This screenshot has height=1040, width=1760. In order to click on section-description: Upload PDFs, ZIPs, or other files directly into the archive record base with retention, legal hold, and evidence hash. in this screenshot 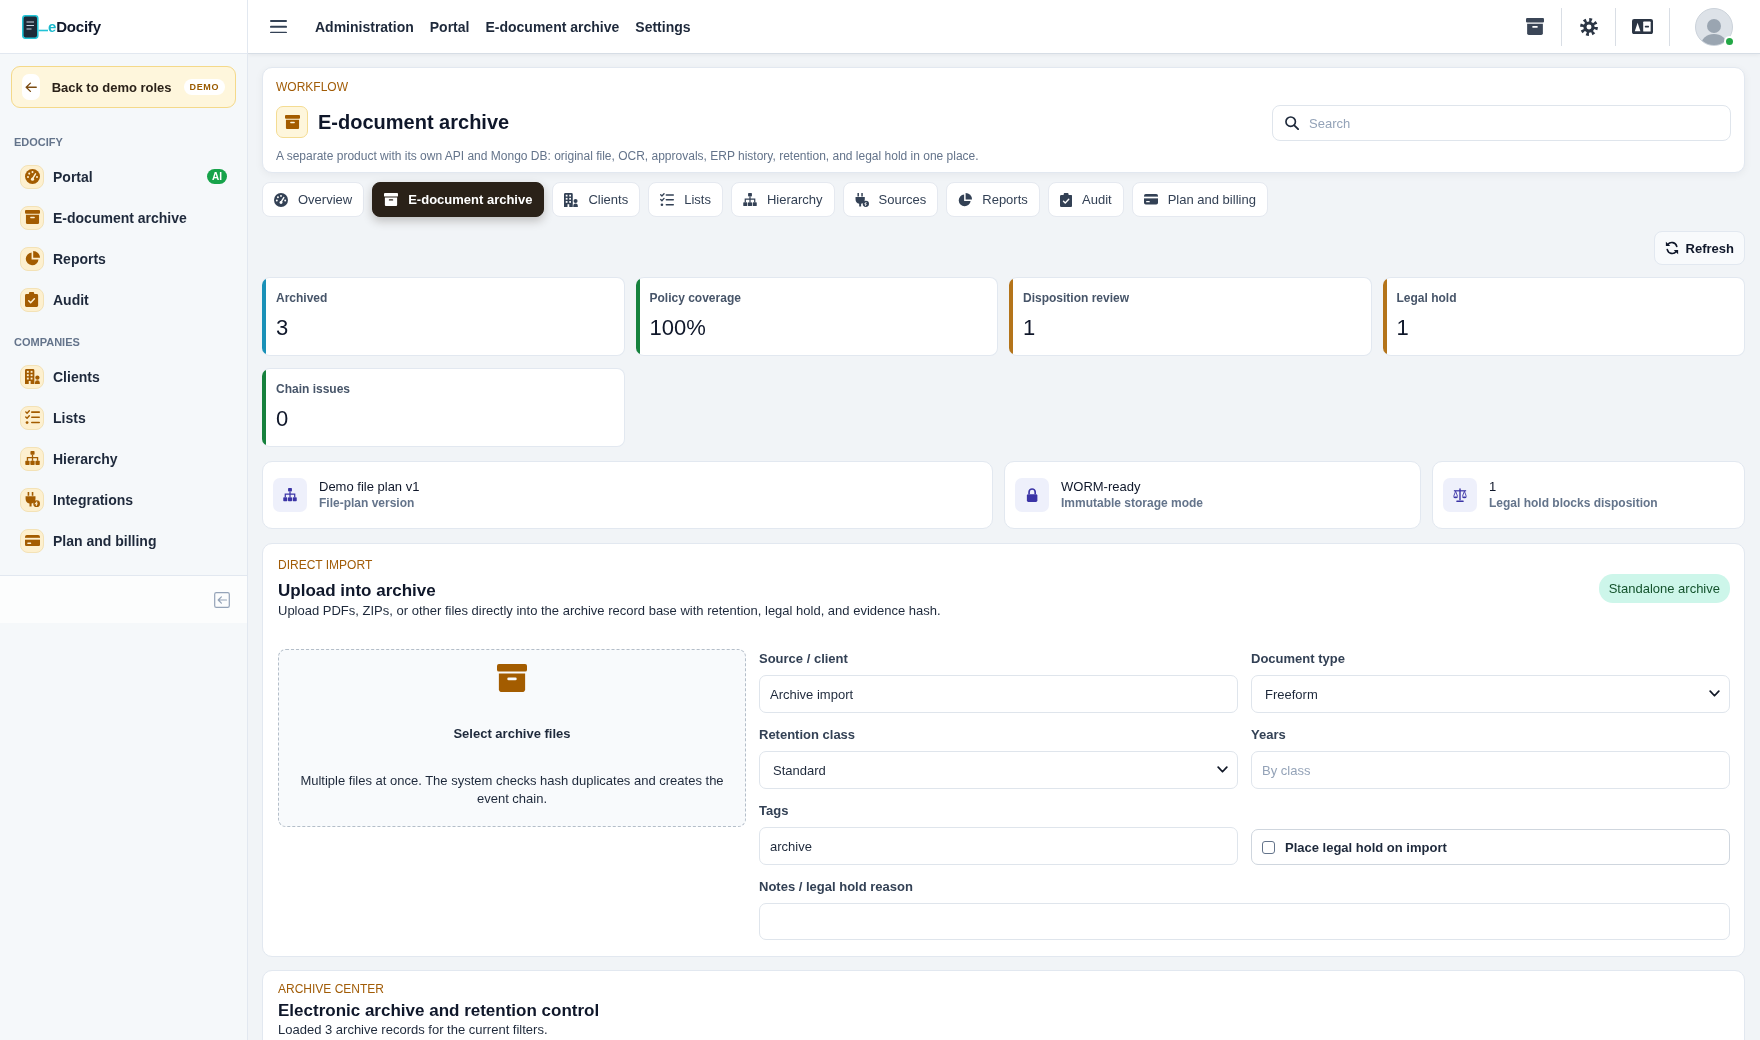, I will do `click(610, 610)`.